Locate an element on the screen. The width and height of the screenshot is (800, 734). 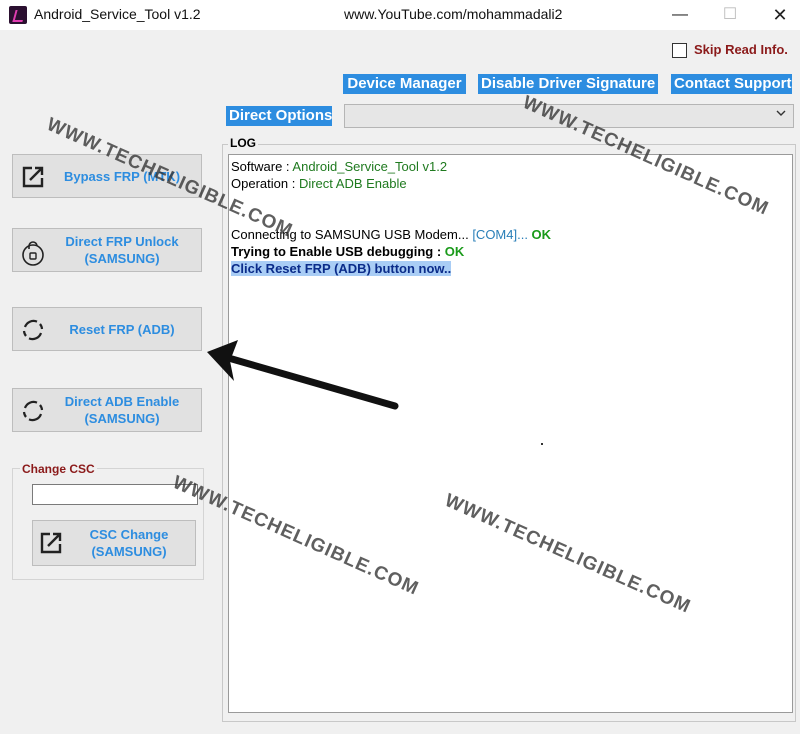
window-subtitle-url: www.YouTube.com/mohammadali2 is located at coordinates (453, 14).